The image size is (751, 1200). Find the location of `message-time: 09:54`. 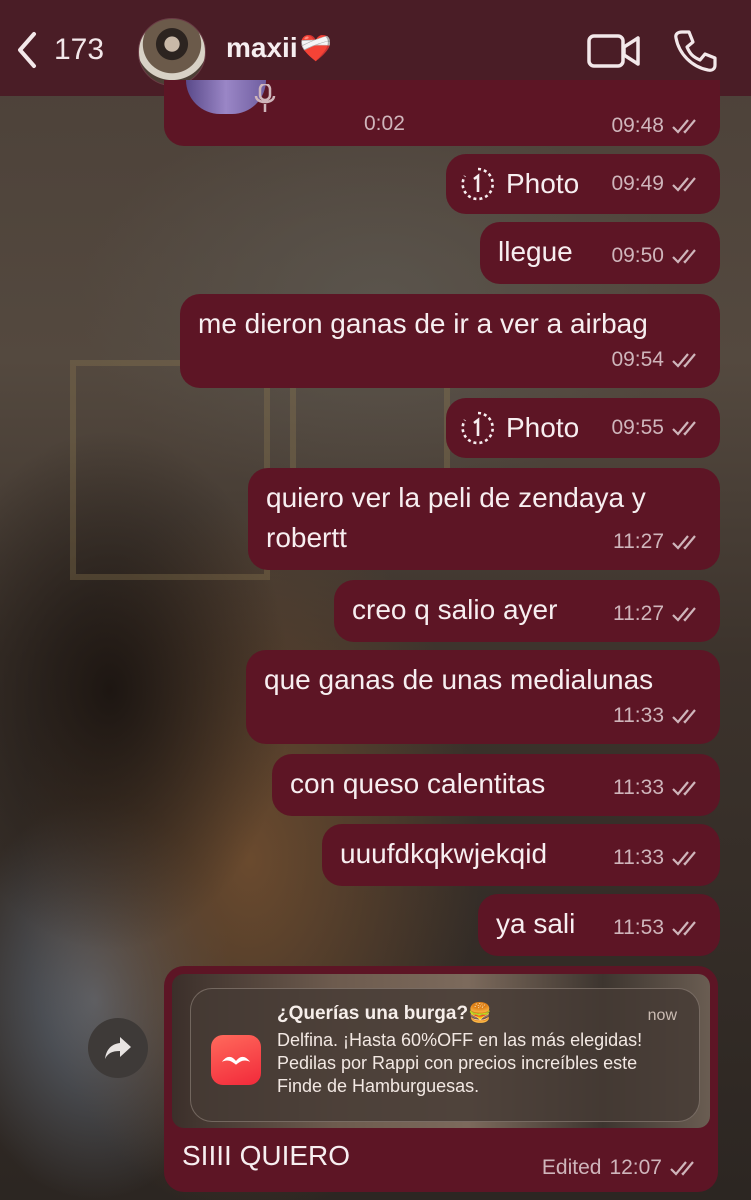

message-time: 09:54 is located at coordinates (637, 359).